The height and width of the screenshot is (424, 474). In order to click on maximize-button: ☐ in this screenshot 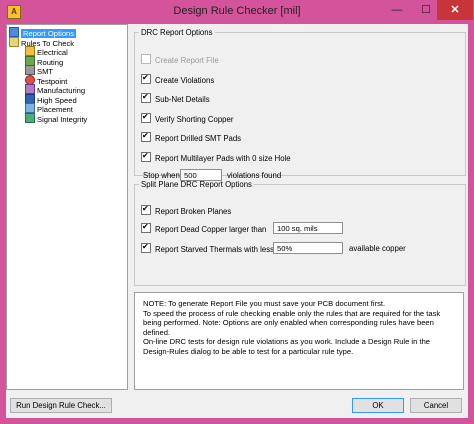, I will do `click(426, 10)`.